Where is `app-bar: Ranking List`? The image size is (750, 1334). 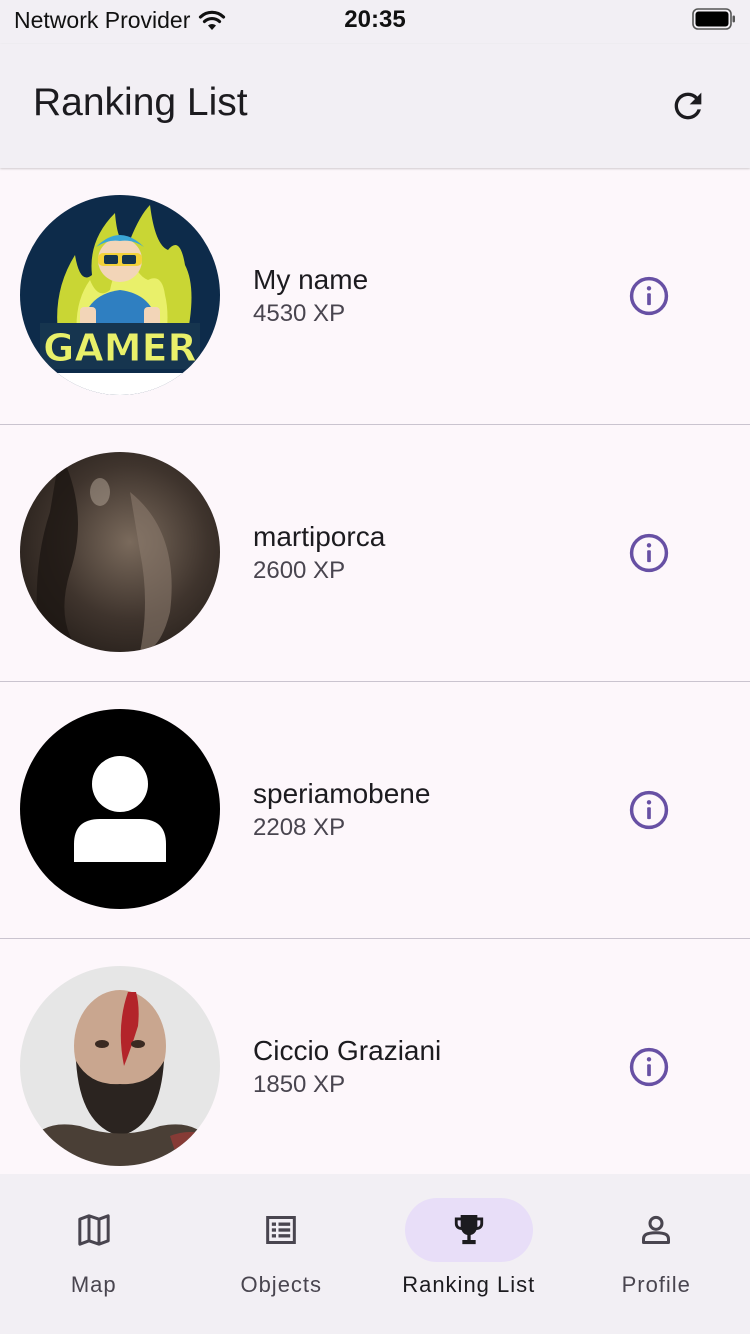 app-bar: Ranking List is located at coordinates (375, 106).